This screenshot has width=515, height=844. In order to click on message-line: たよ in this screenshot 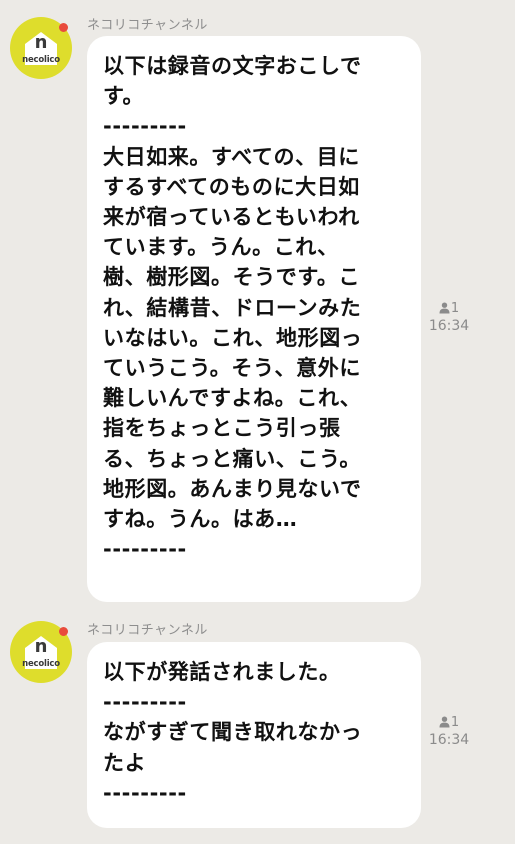, I will do `click(125, 762)`.